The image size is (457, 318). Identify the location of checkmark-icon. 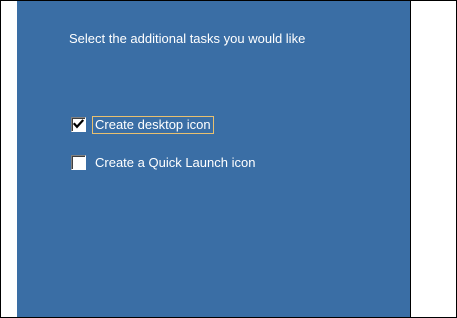
(78, 124).